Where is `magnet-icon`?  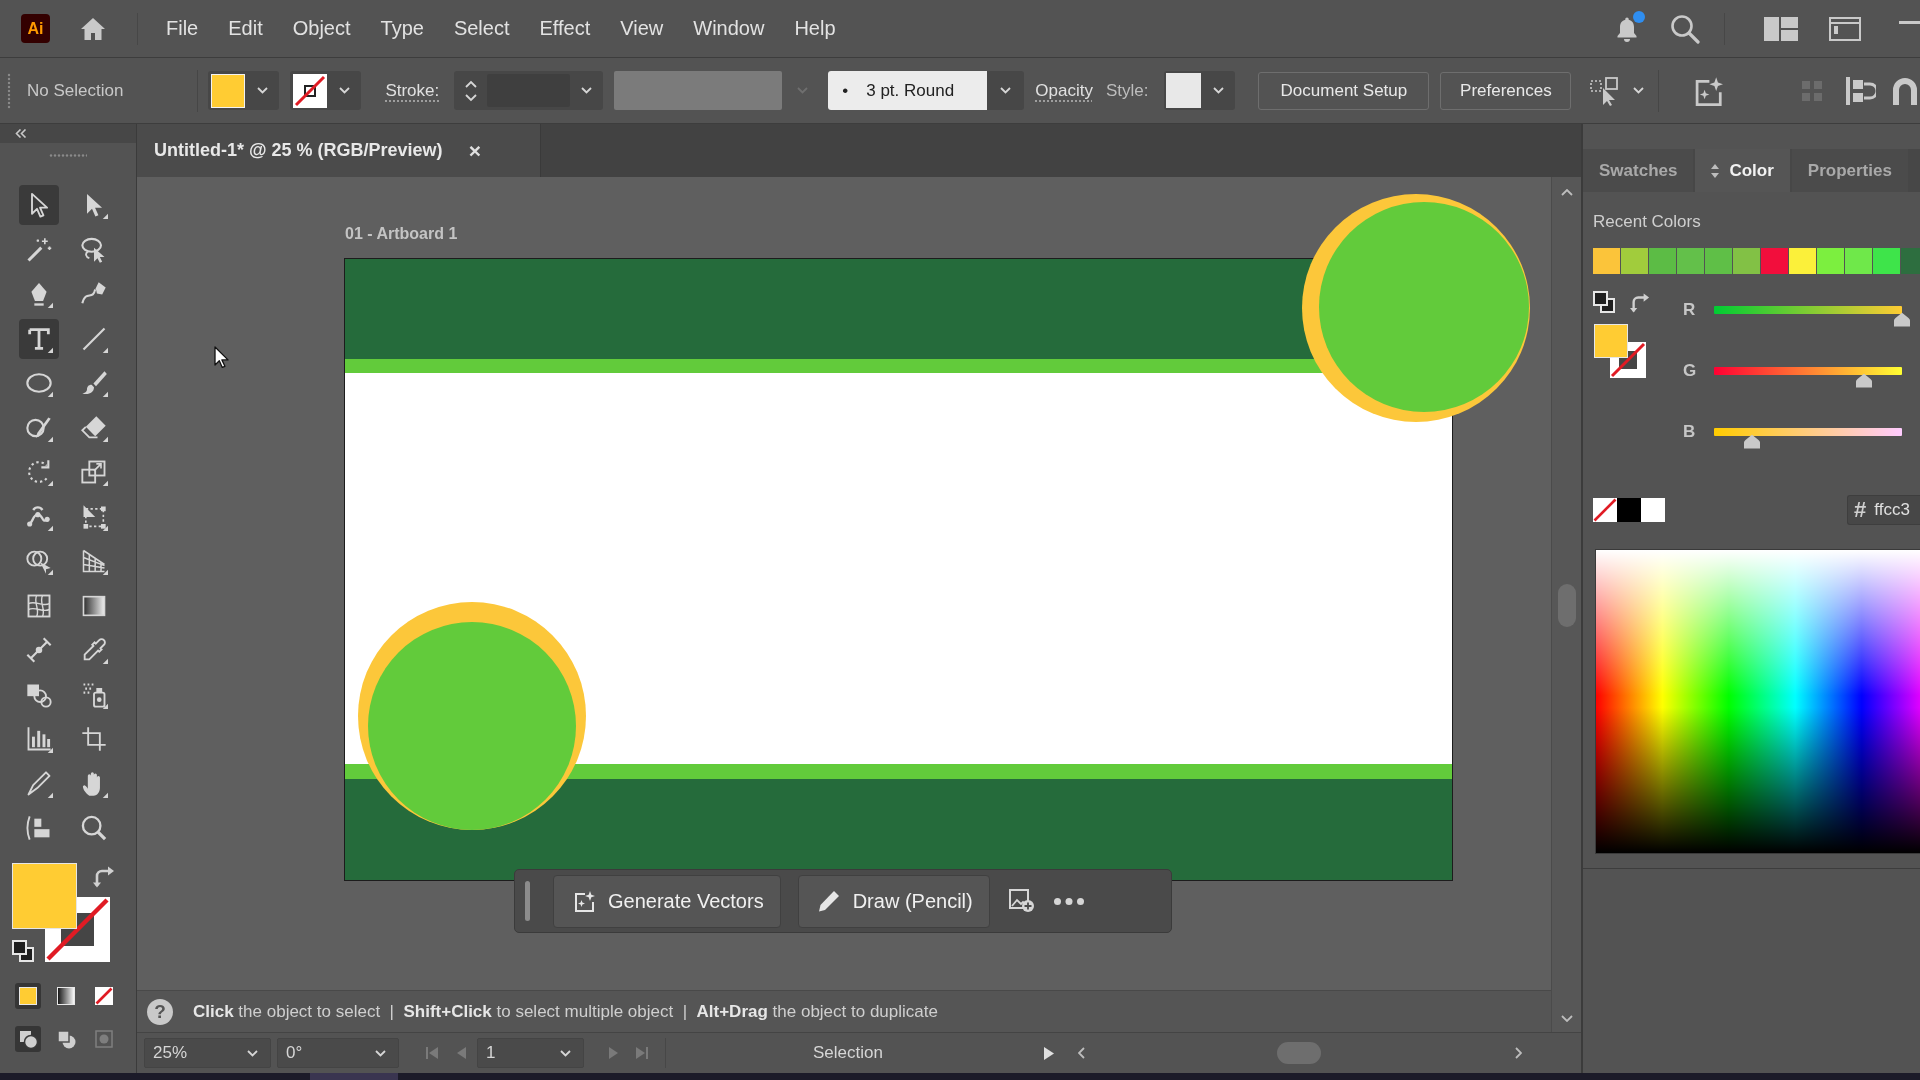
magnet-icon is located at coordinates (1905, 90).